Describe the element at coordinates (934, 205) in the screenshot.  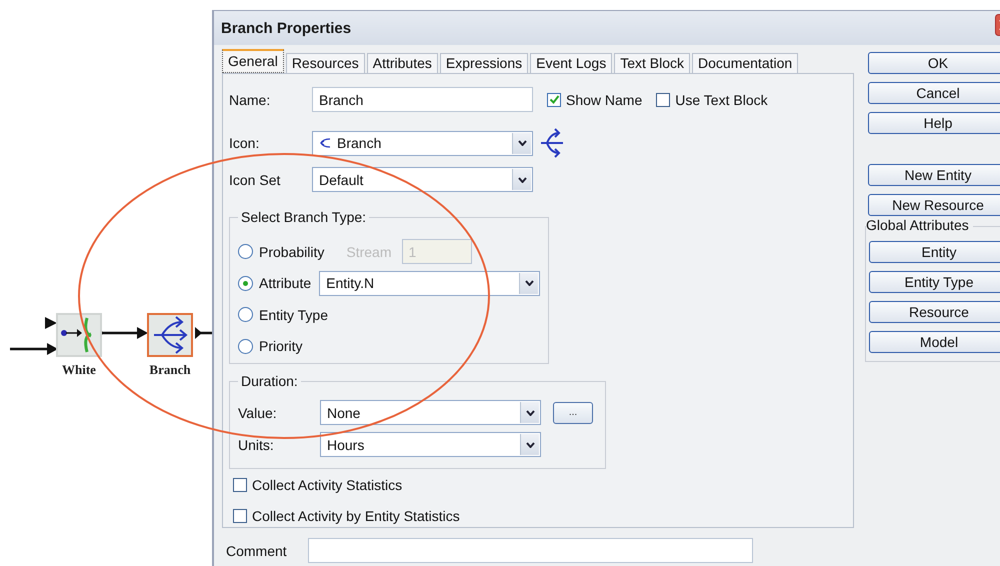
I see `dialog-button: New Resource` at that location.